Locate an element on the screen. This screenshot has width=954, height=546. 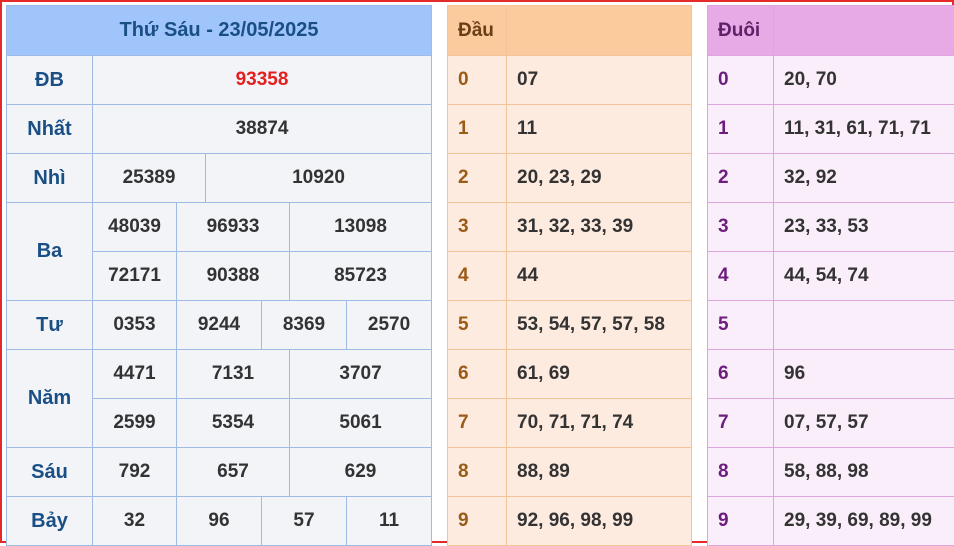
dau-numbers: 53, 54, 57, 57, 58 is located at coordinates (599, 325).